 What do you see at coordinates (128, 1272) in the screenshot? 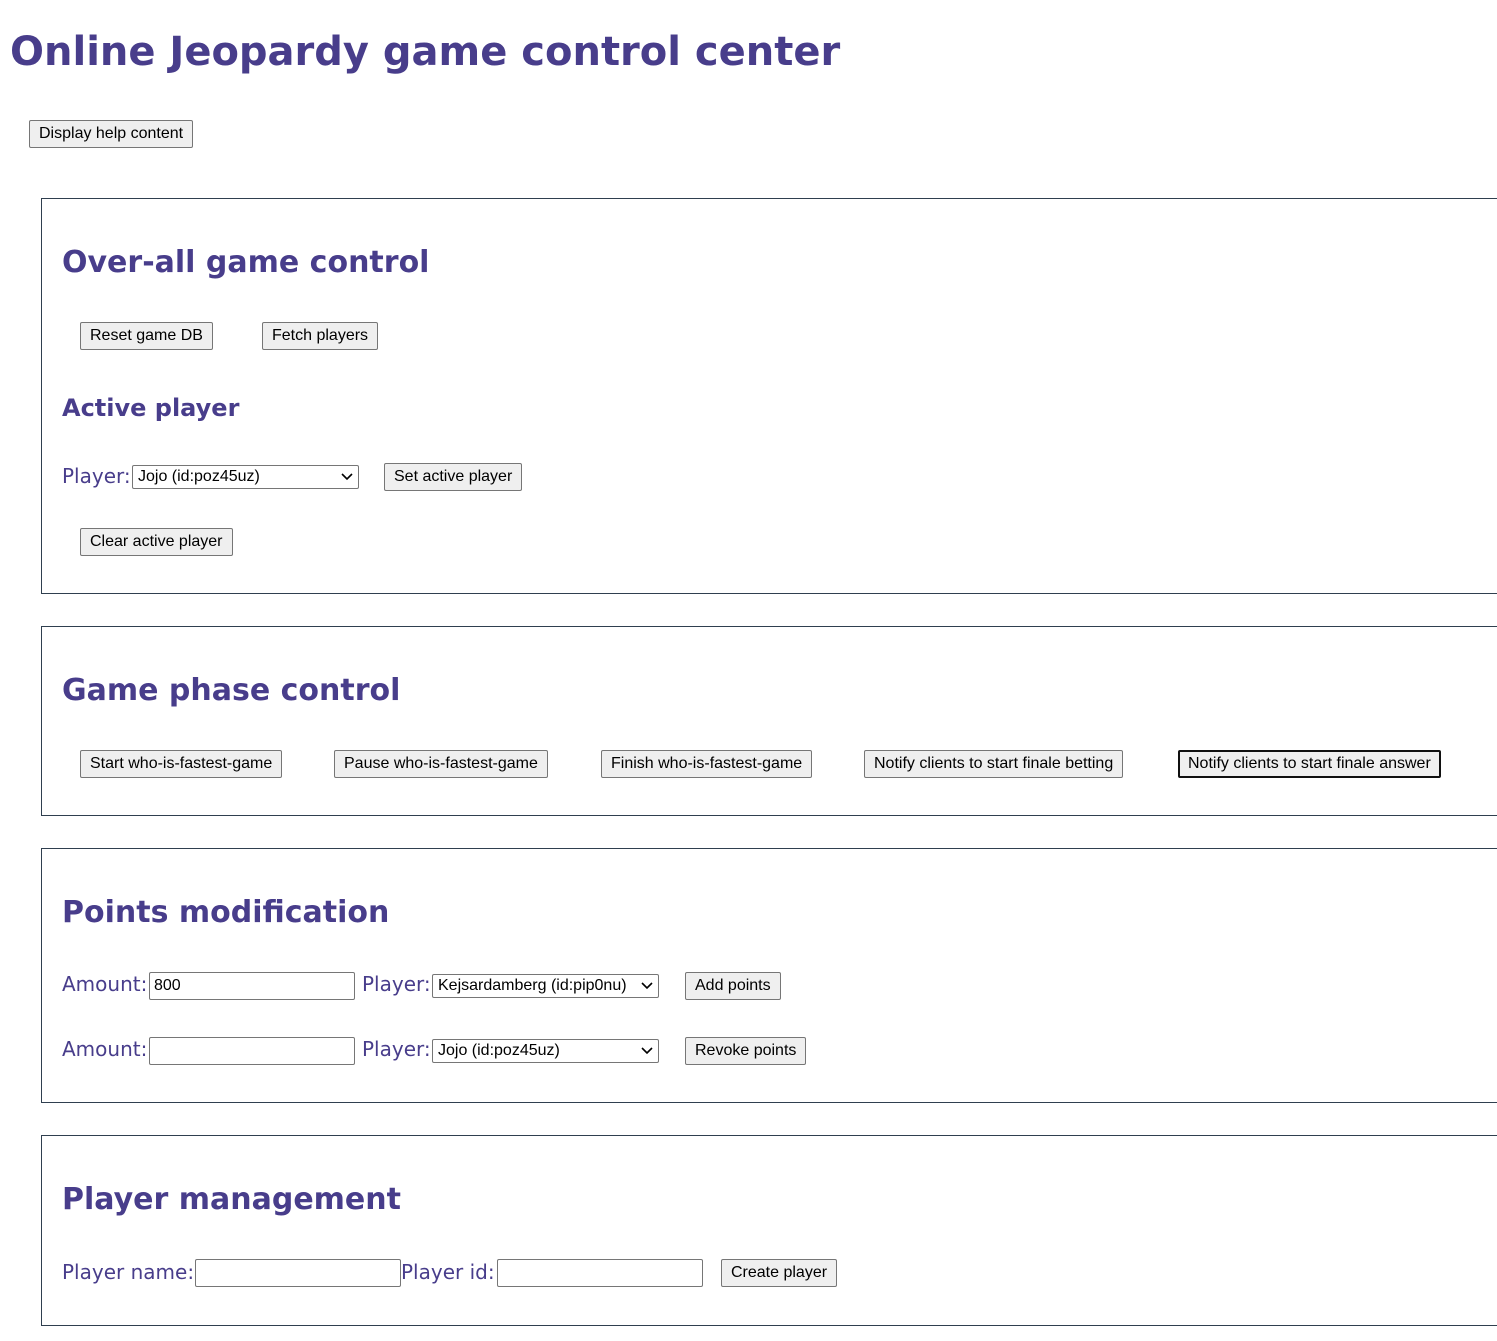
I see `player-name-label: Player name:` at bounding box center [128, 1272].